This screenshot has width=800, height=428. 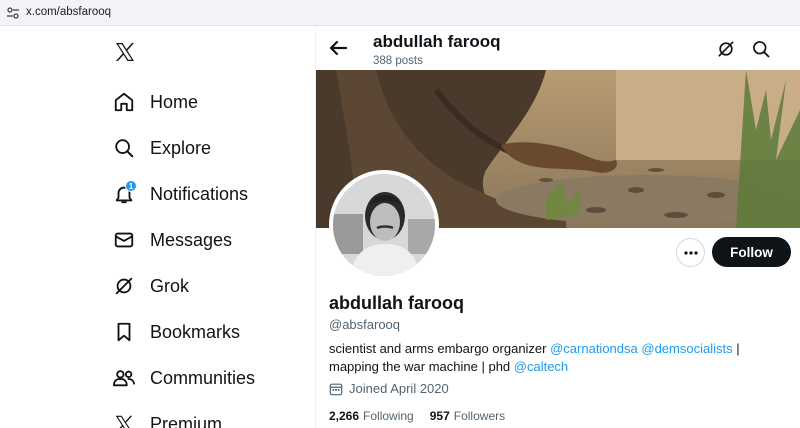 What do you see at coordinates (186, 420) in the screenshot?
I see `sidebar-item-label: Premium` at bounding box center [186, 420].